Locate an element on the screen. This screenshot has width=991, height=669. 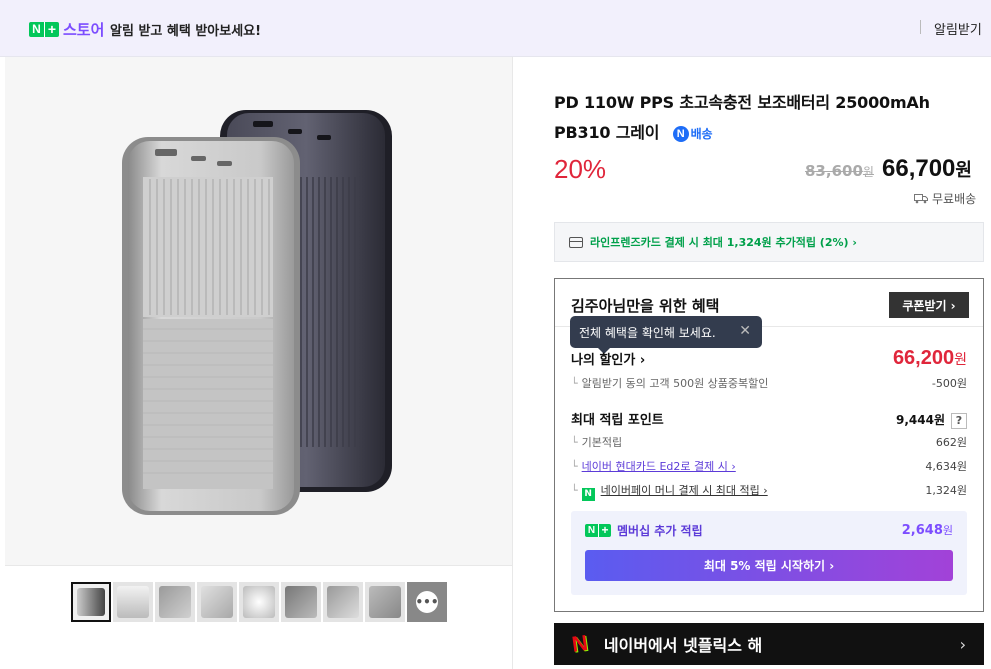
benefit-tooltip: 전체 혜택을 확인해 보세요. ✕ is located at coordinates (666, 335).